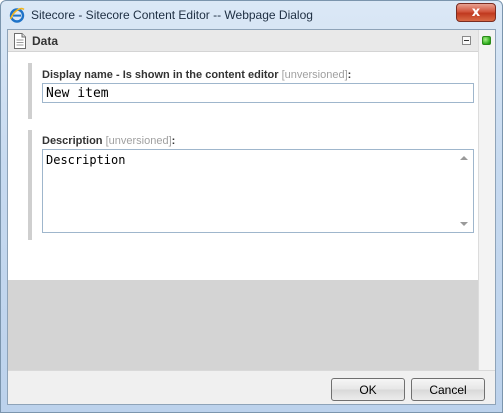  I want to click on scroll-down-icon, so click(464, 224).